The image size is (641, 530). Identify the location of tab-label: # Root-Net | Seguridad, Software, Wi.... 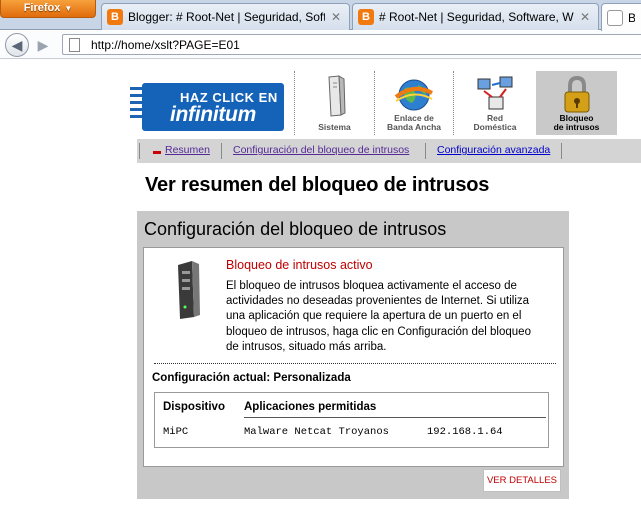
(476, 17).